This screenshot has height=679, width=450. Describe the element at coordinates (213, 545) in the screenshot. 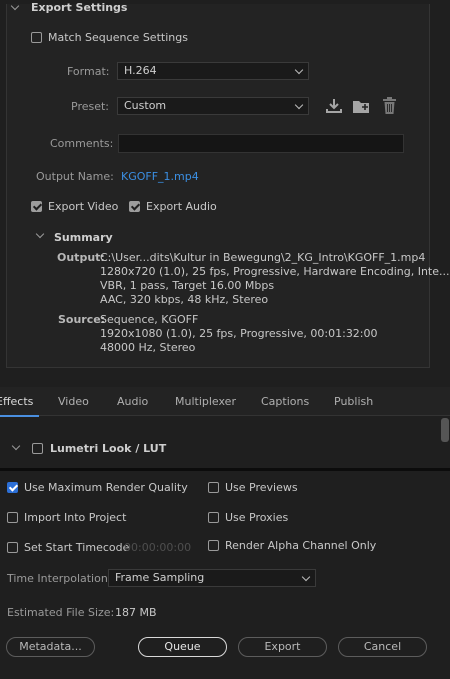

I see `render-alpha-checkbox` at that location.